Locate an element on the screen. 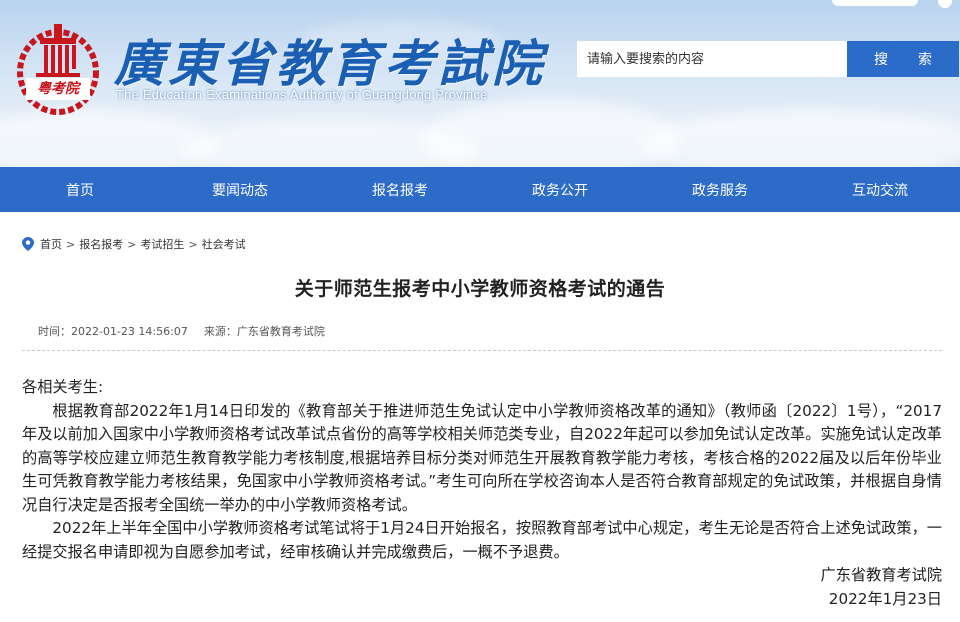  search-box is located at coordinates (712, 59).